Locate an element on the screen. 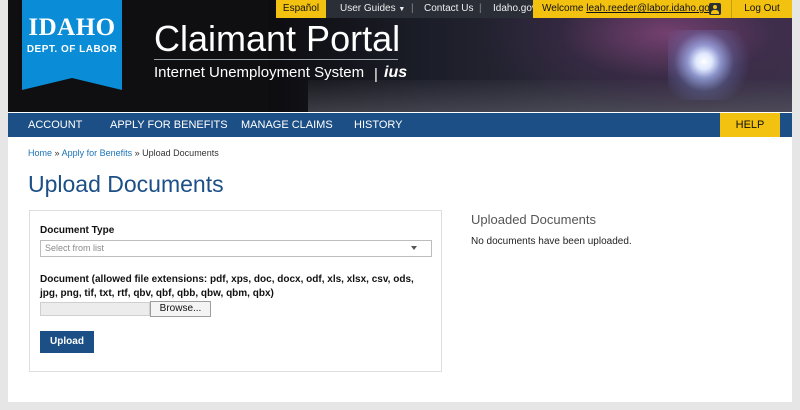 This screenshot has width=800, height=410. nav-item-manage-claims: MANAGE CLAIMS is located at coordinates (287, 125).